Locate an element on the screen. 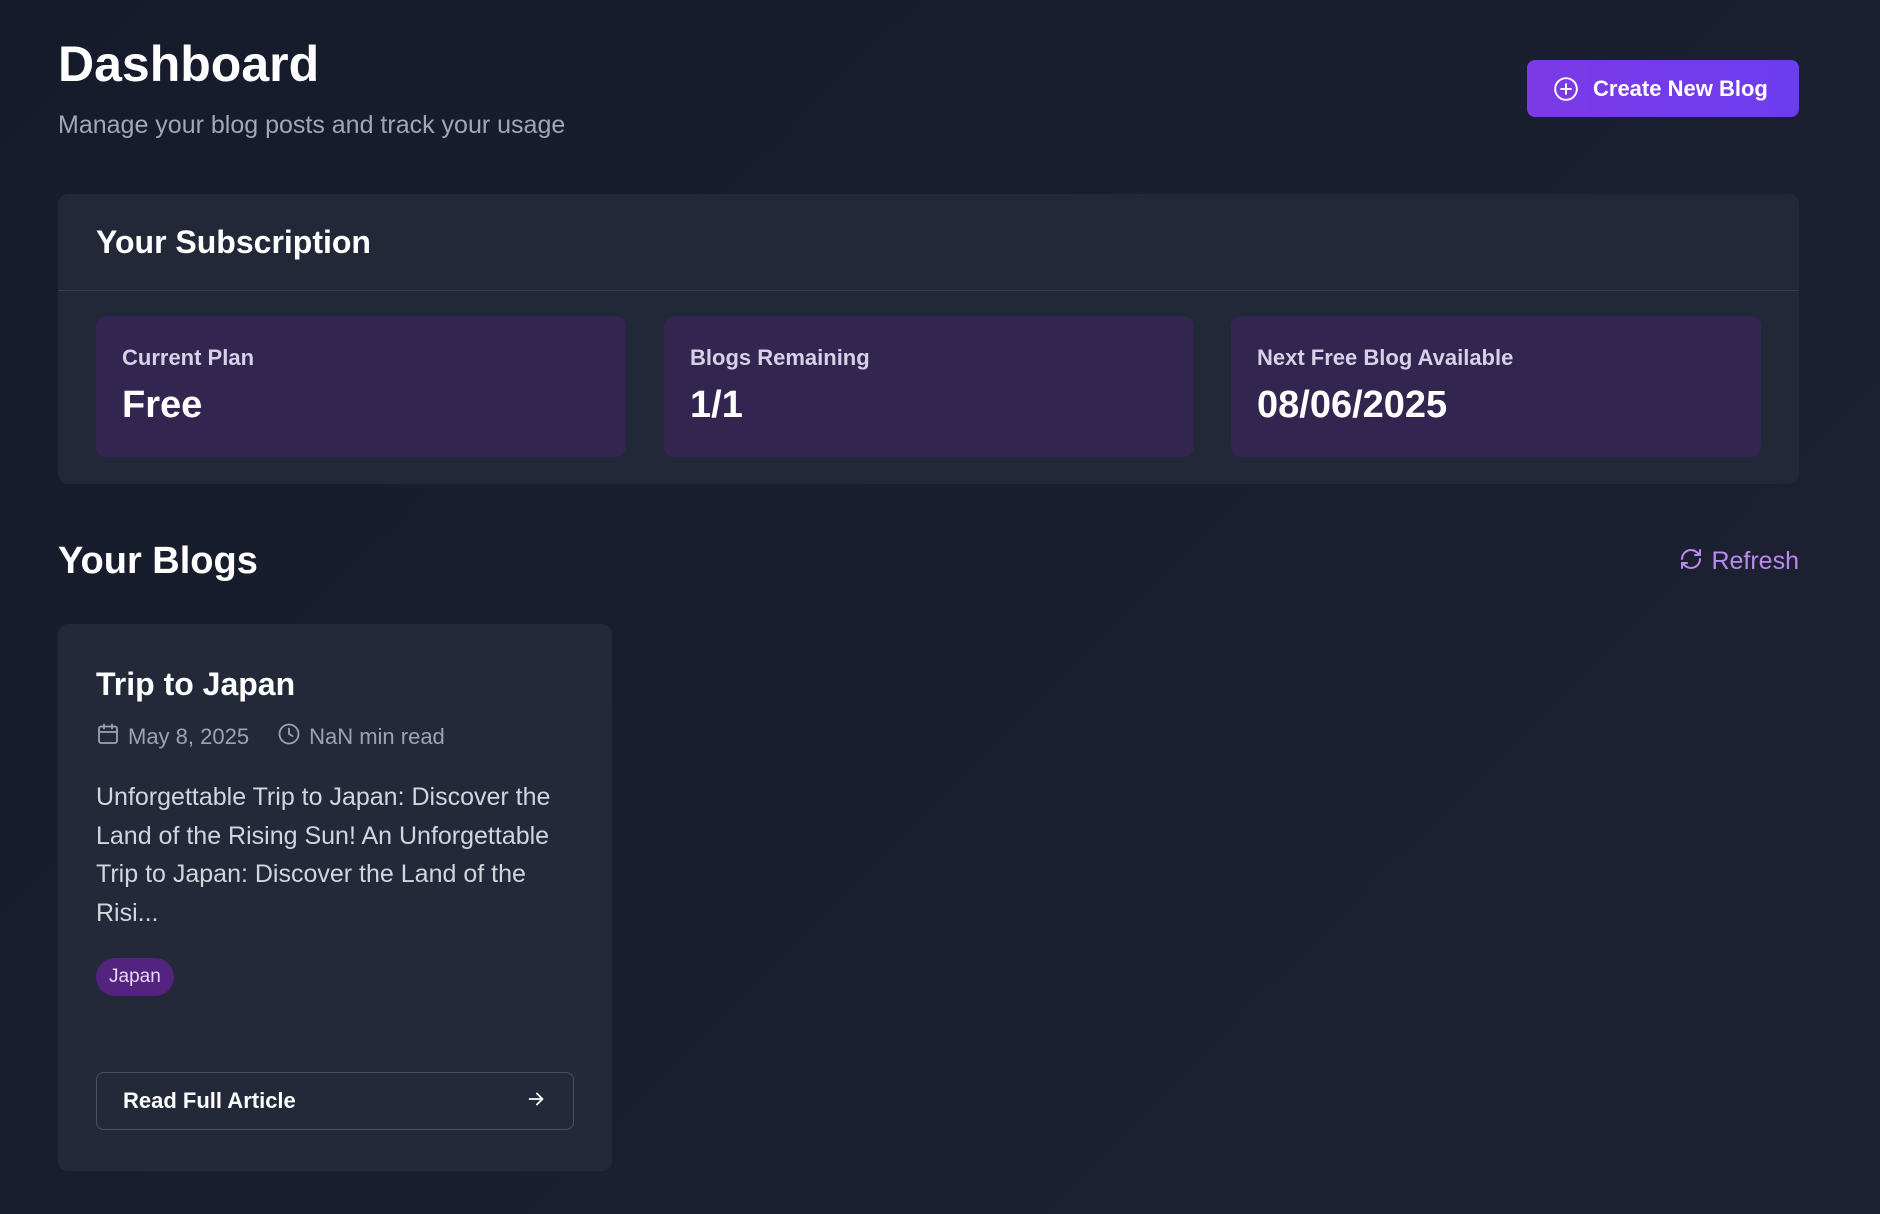 The width and height of the screenshot is (1880, 1214). calendar-icon is located at coordinates (108, 737).